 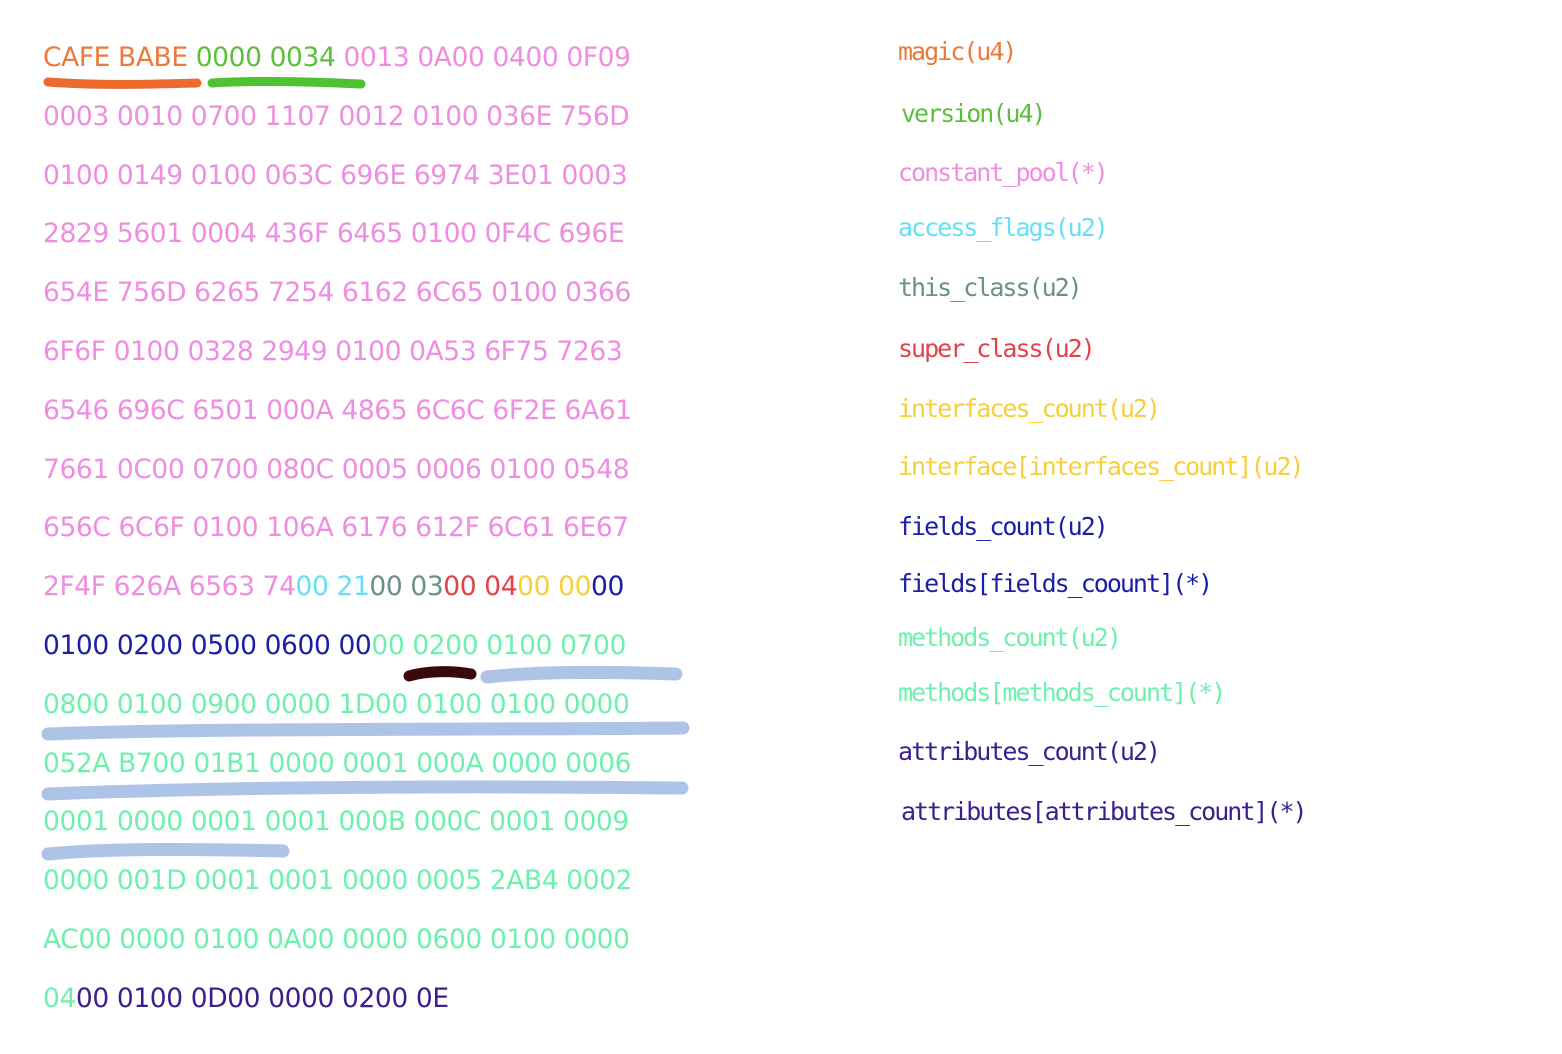 What do you see at coordinates (262, 998) in the screenshot?
I see `hex-segment-attrs: 00 0100 0D00 0000 0200 0E` at bounding box center [262, 998].